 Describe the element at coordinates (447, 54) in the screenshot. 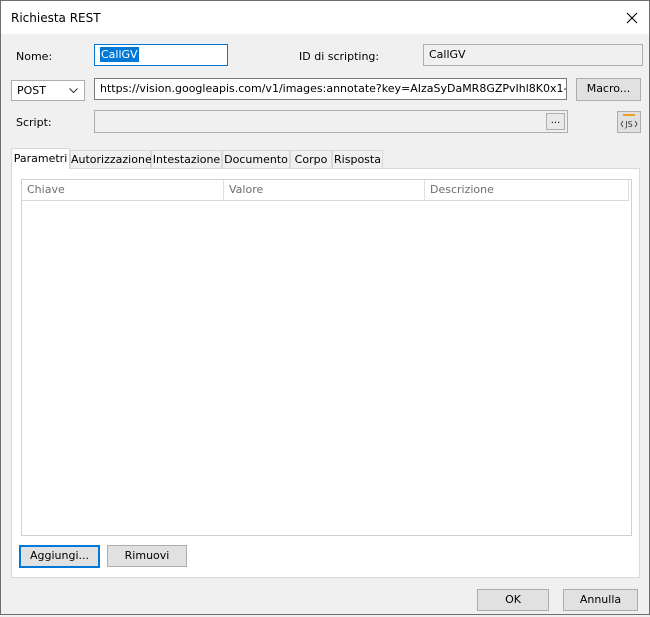

I see `scripting-id-value: CallGV` at that location.